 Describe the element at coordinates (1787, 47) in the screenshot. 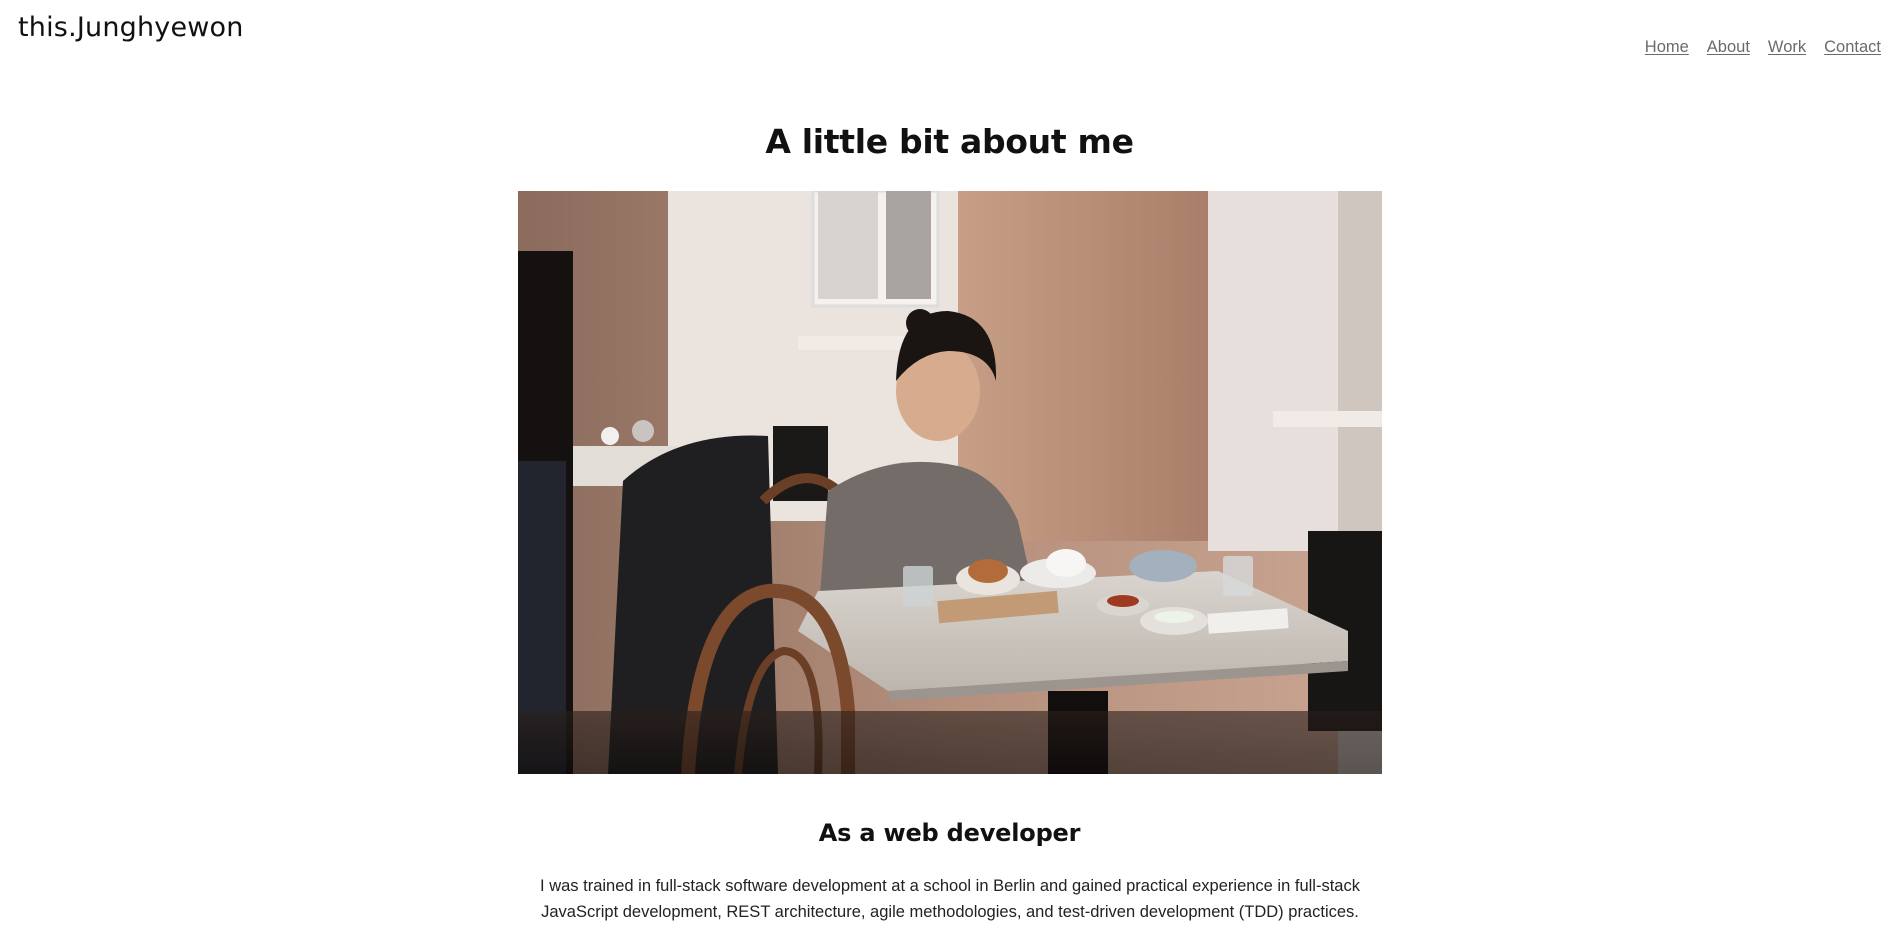

I see `nav-work-link: Work` at that location.